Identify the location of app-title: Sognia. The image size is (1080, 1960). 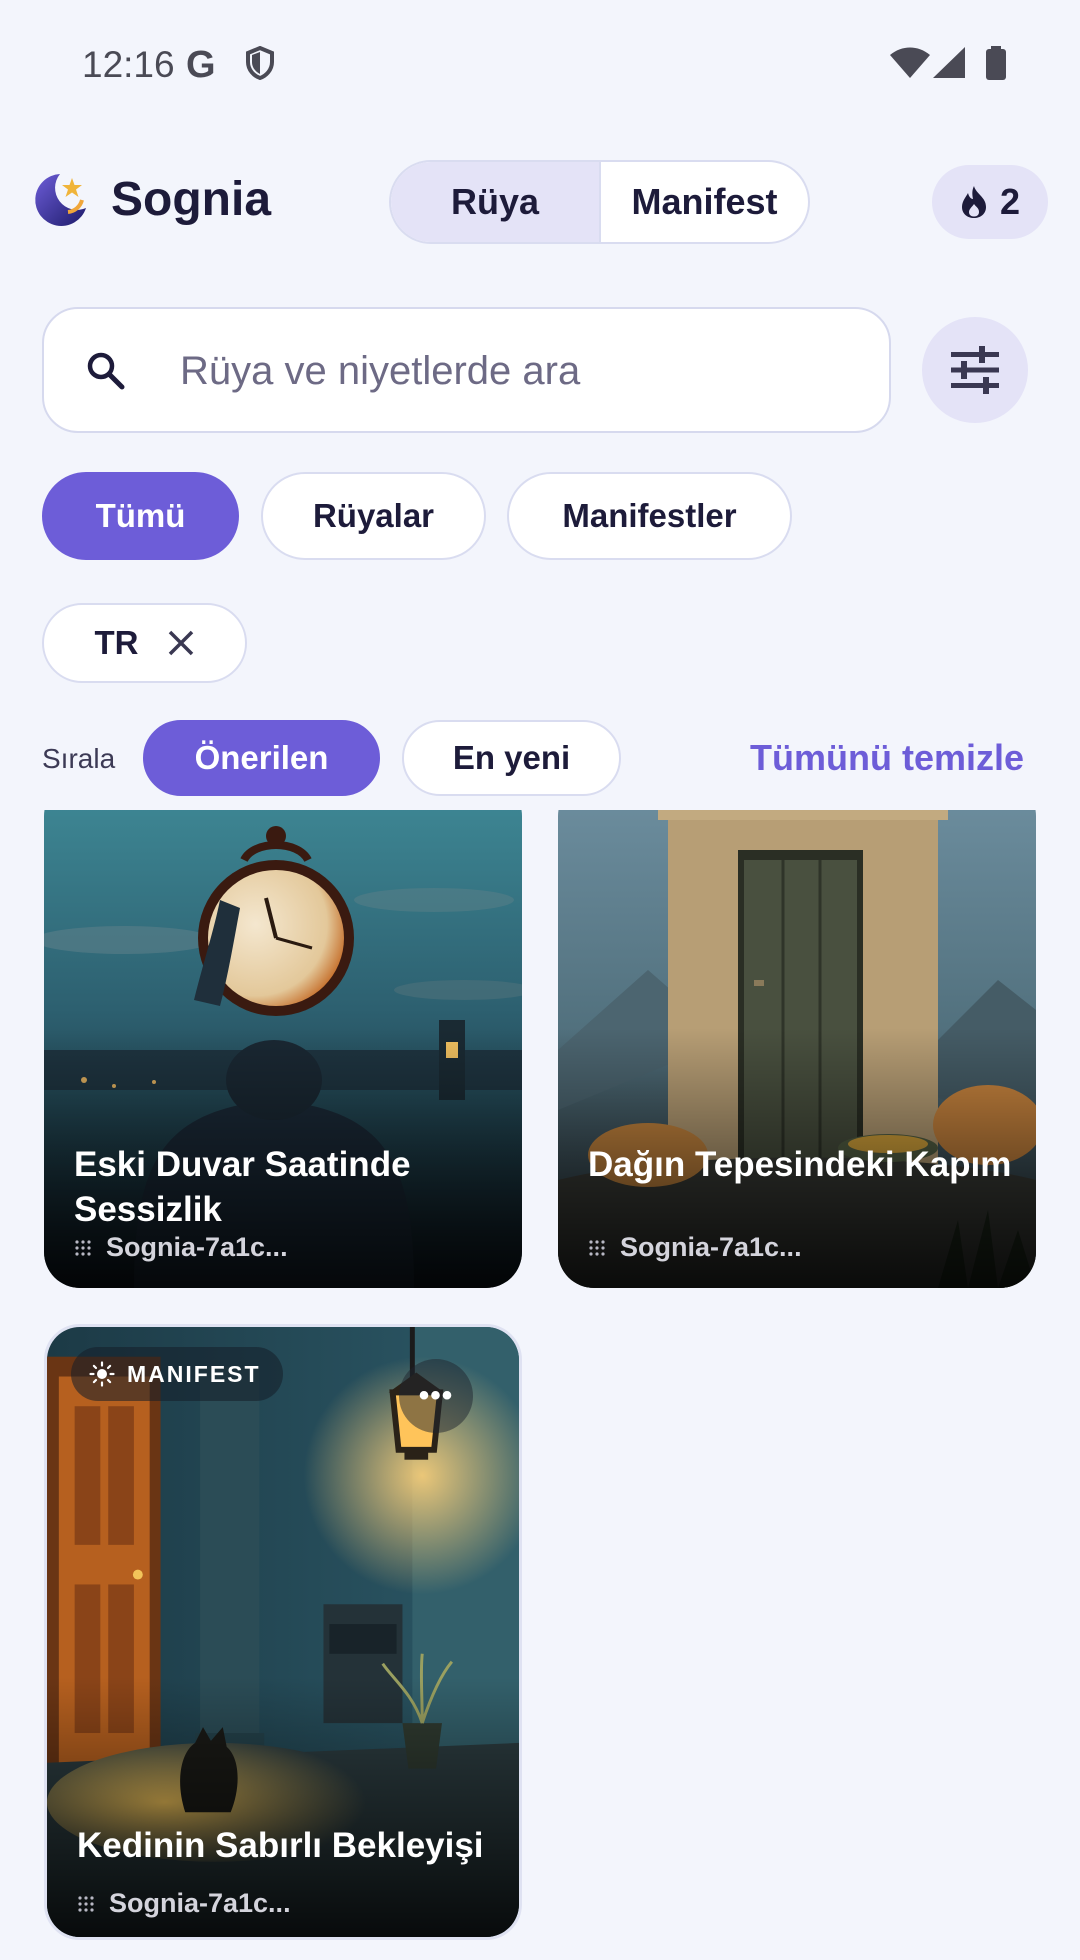
(191, 199).